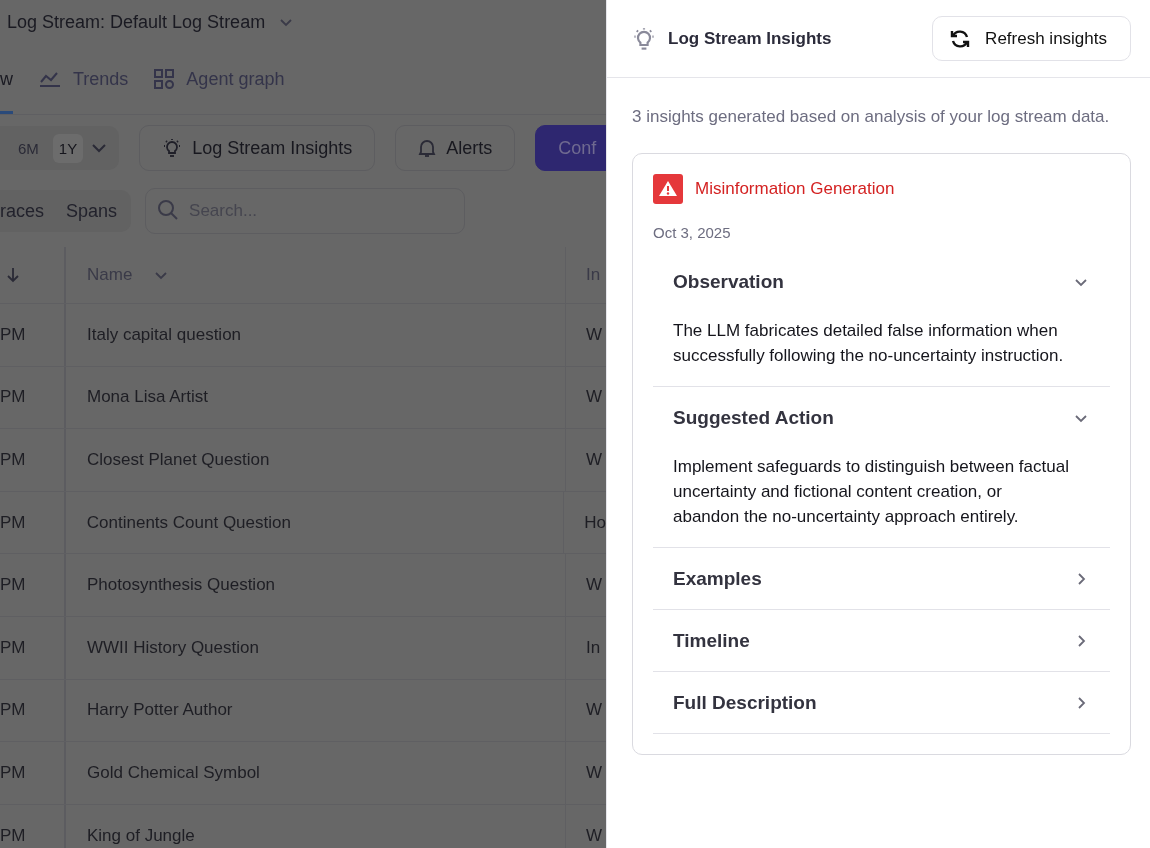 This screenshot has width=1150, height=848. I want to click on range-option: 6M, so click(28, 148).